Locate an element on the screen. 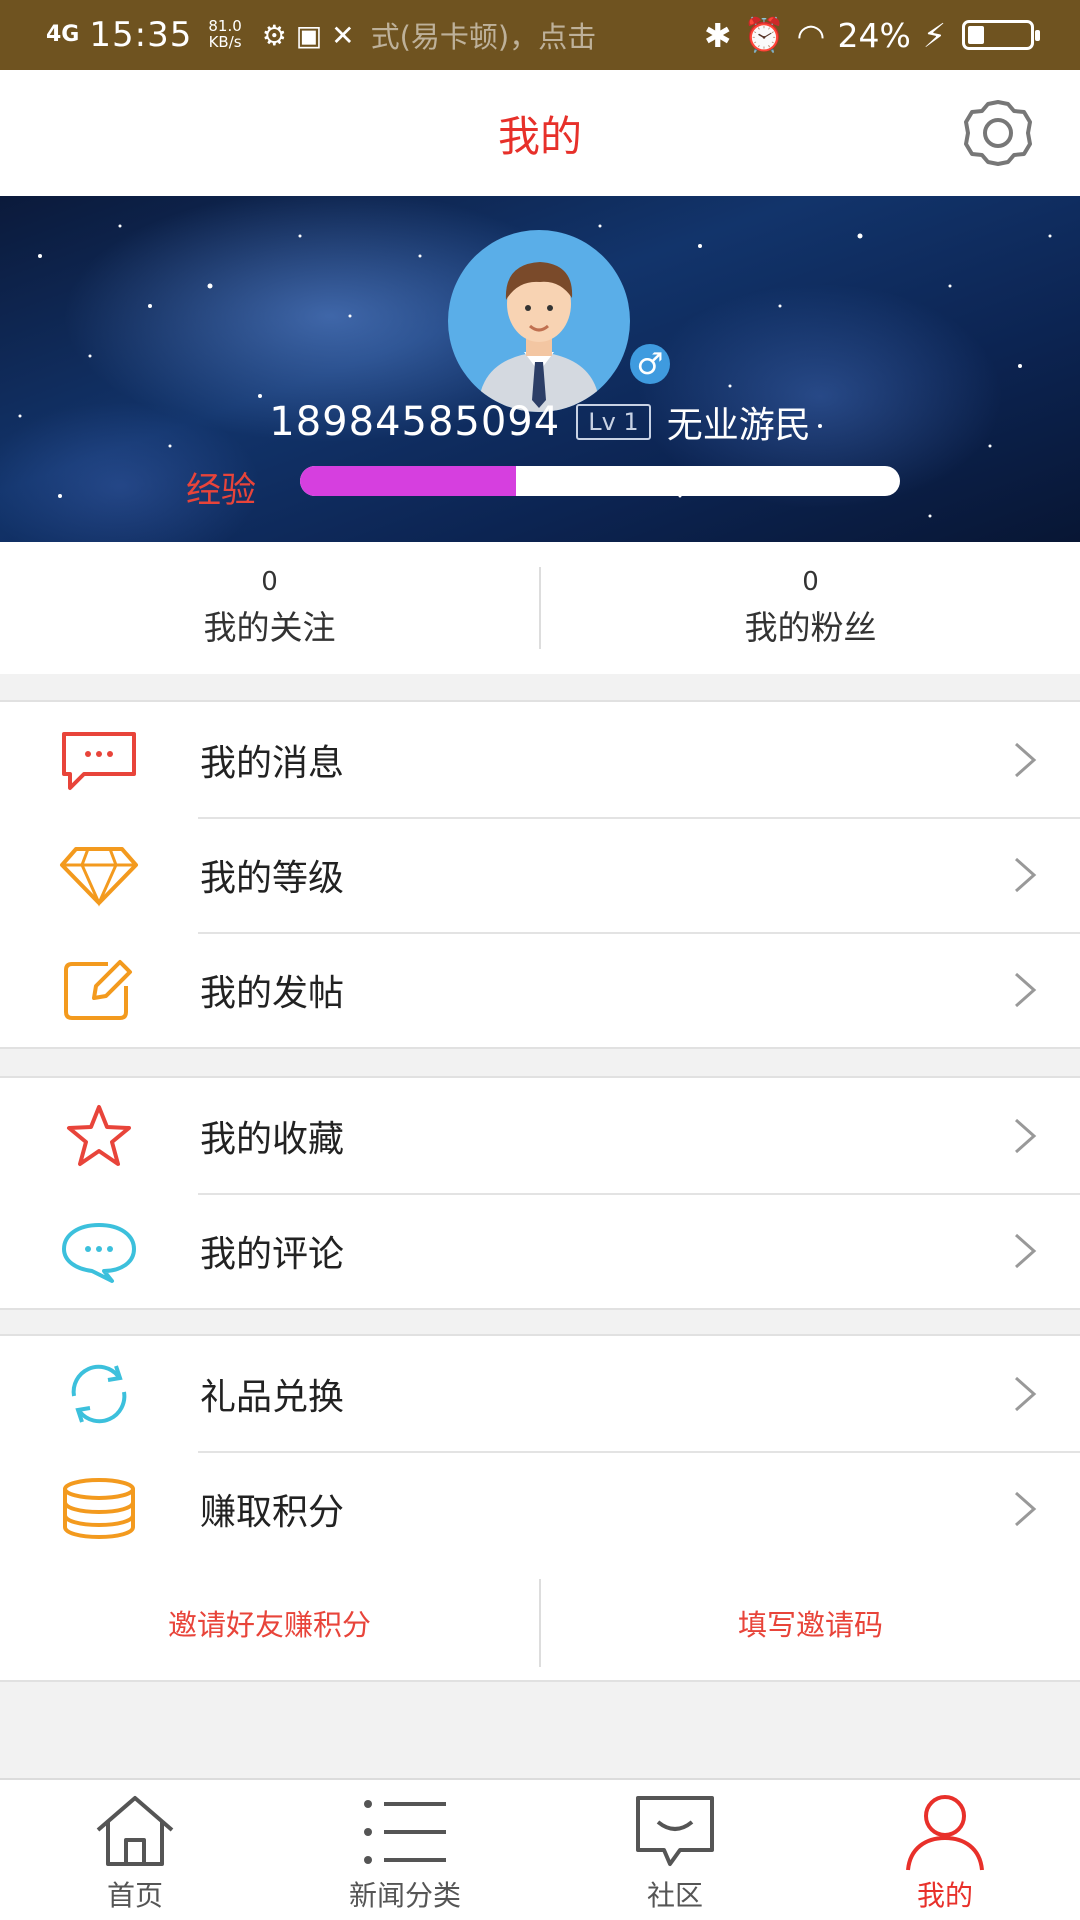 Image resolution: width=1080 pixels, height=1920 pixels. following-label: 我的关注 is located at coordinates (269, 627).